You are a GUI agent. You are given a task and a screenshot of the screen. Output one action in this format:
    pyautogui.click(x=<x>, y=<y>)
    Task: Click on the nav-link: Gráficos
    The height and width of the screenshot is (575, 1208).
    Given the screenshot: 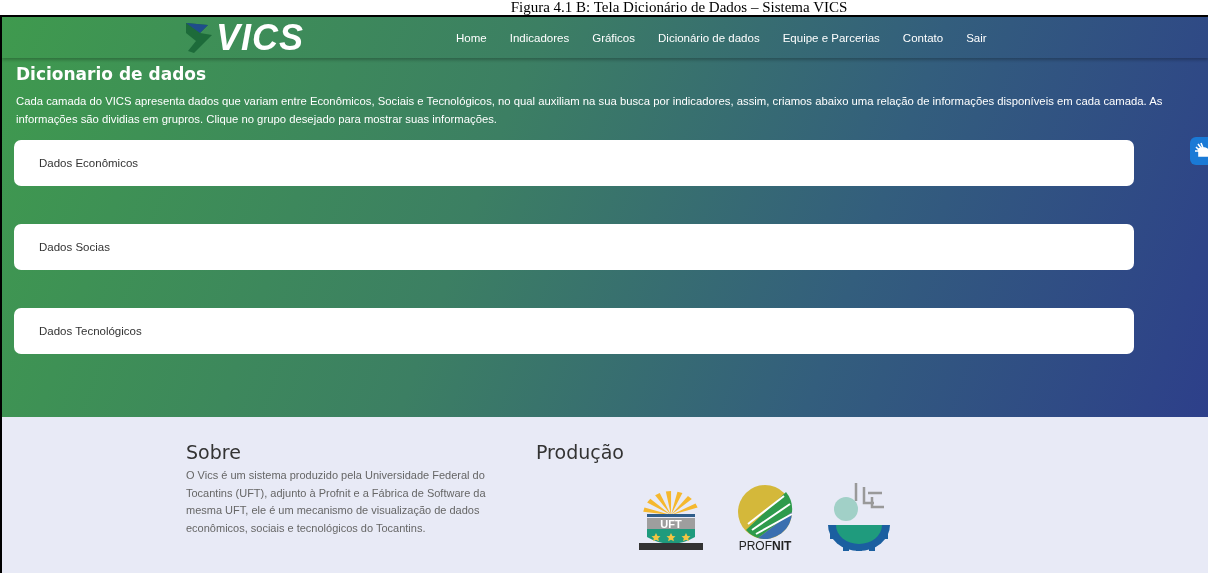 What is the action you would take?
    pyautogui.click(x=613, y=37)
    